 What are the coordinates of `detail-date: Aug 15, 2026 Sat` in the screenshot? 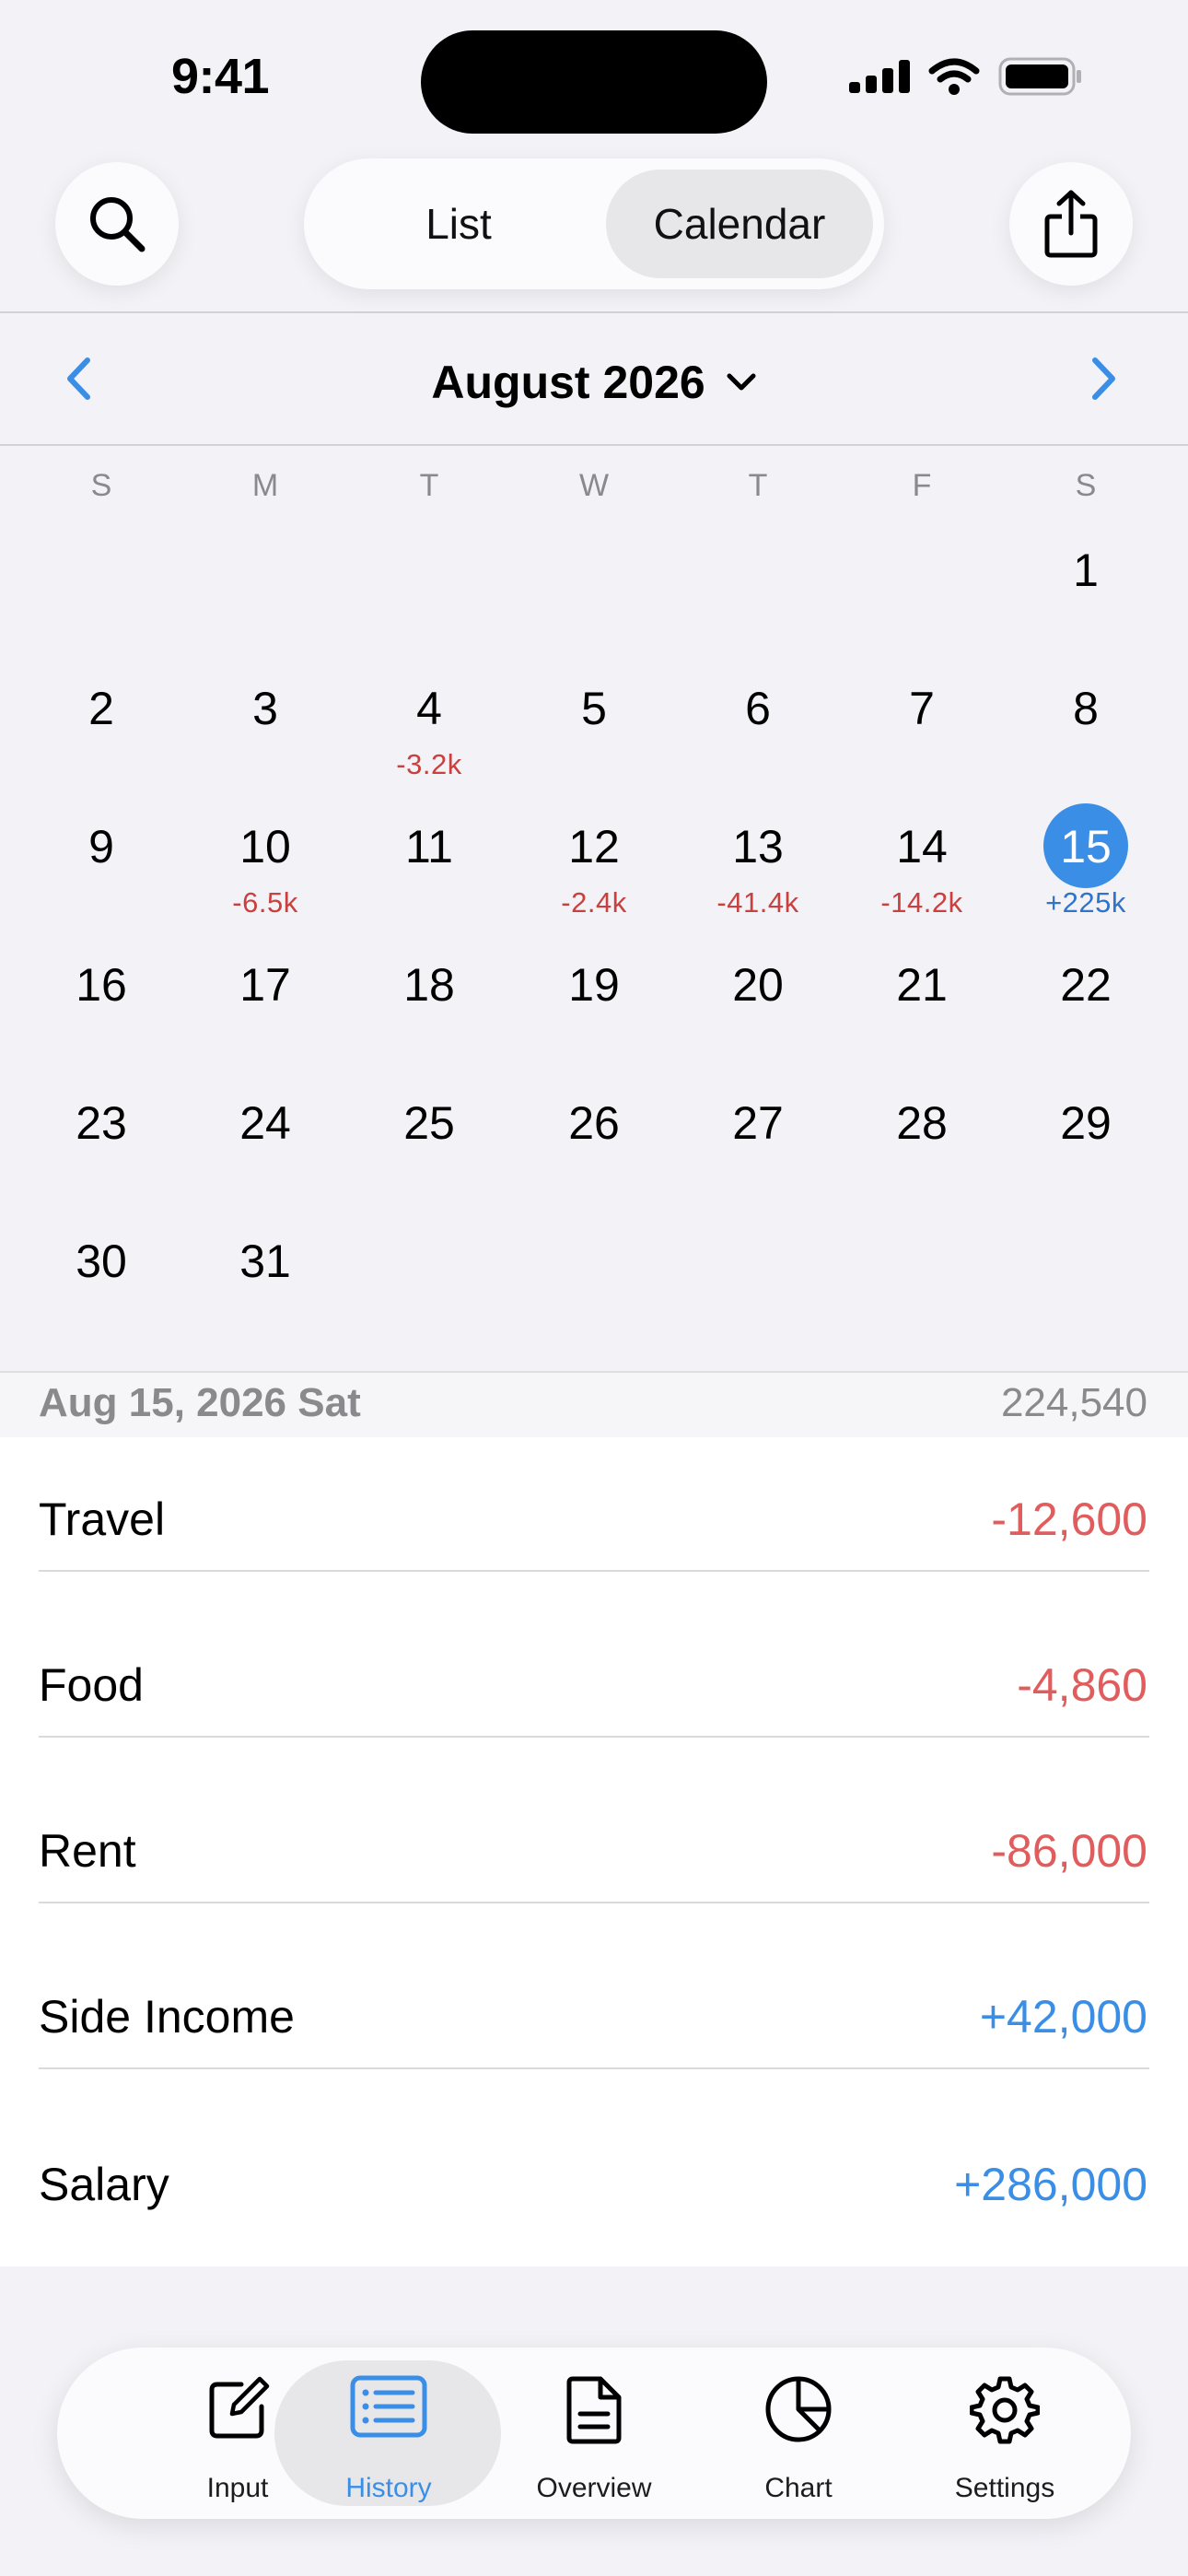 It's located at (200, 1403).